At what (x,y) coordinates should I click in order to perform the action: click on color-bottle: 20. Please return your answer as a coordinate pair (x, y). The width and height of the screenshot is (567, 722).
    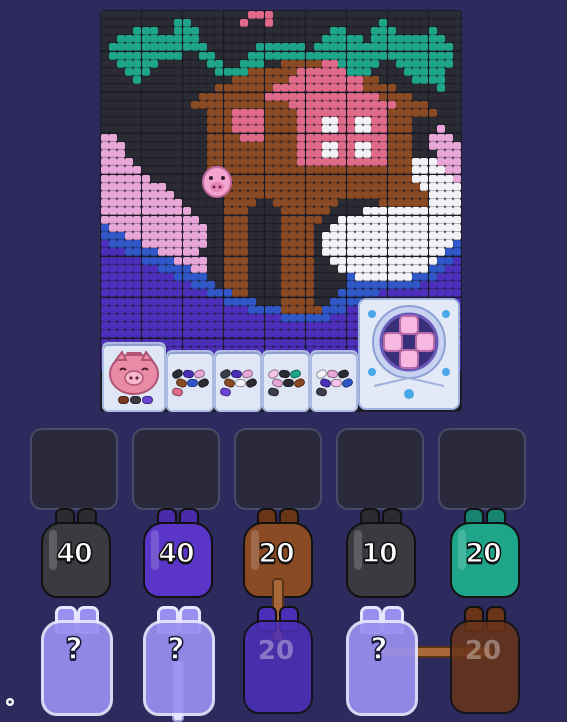
    Looking at the image, I should click on (484, 553).